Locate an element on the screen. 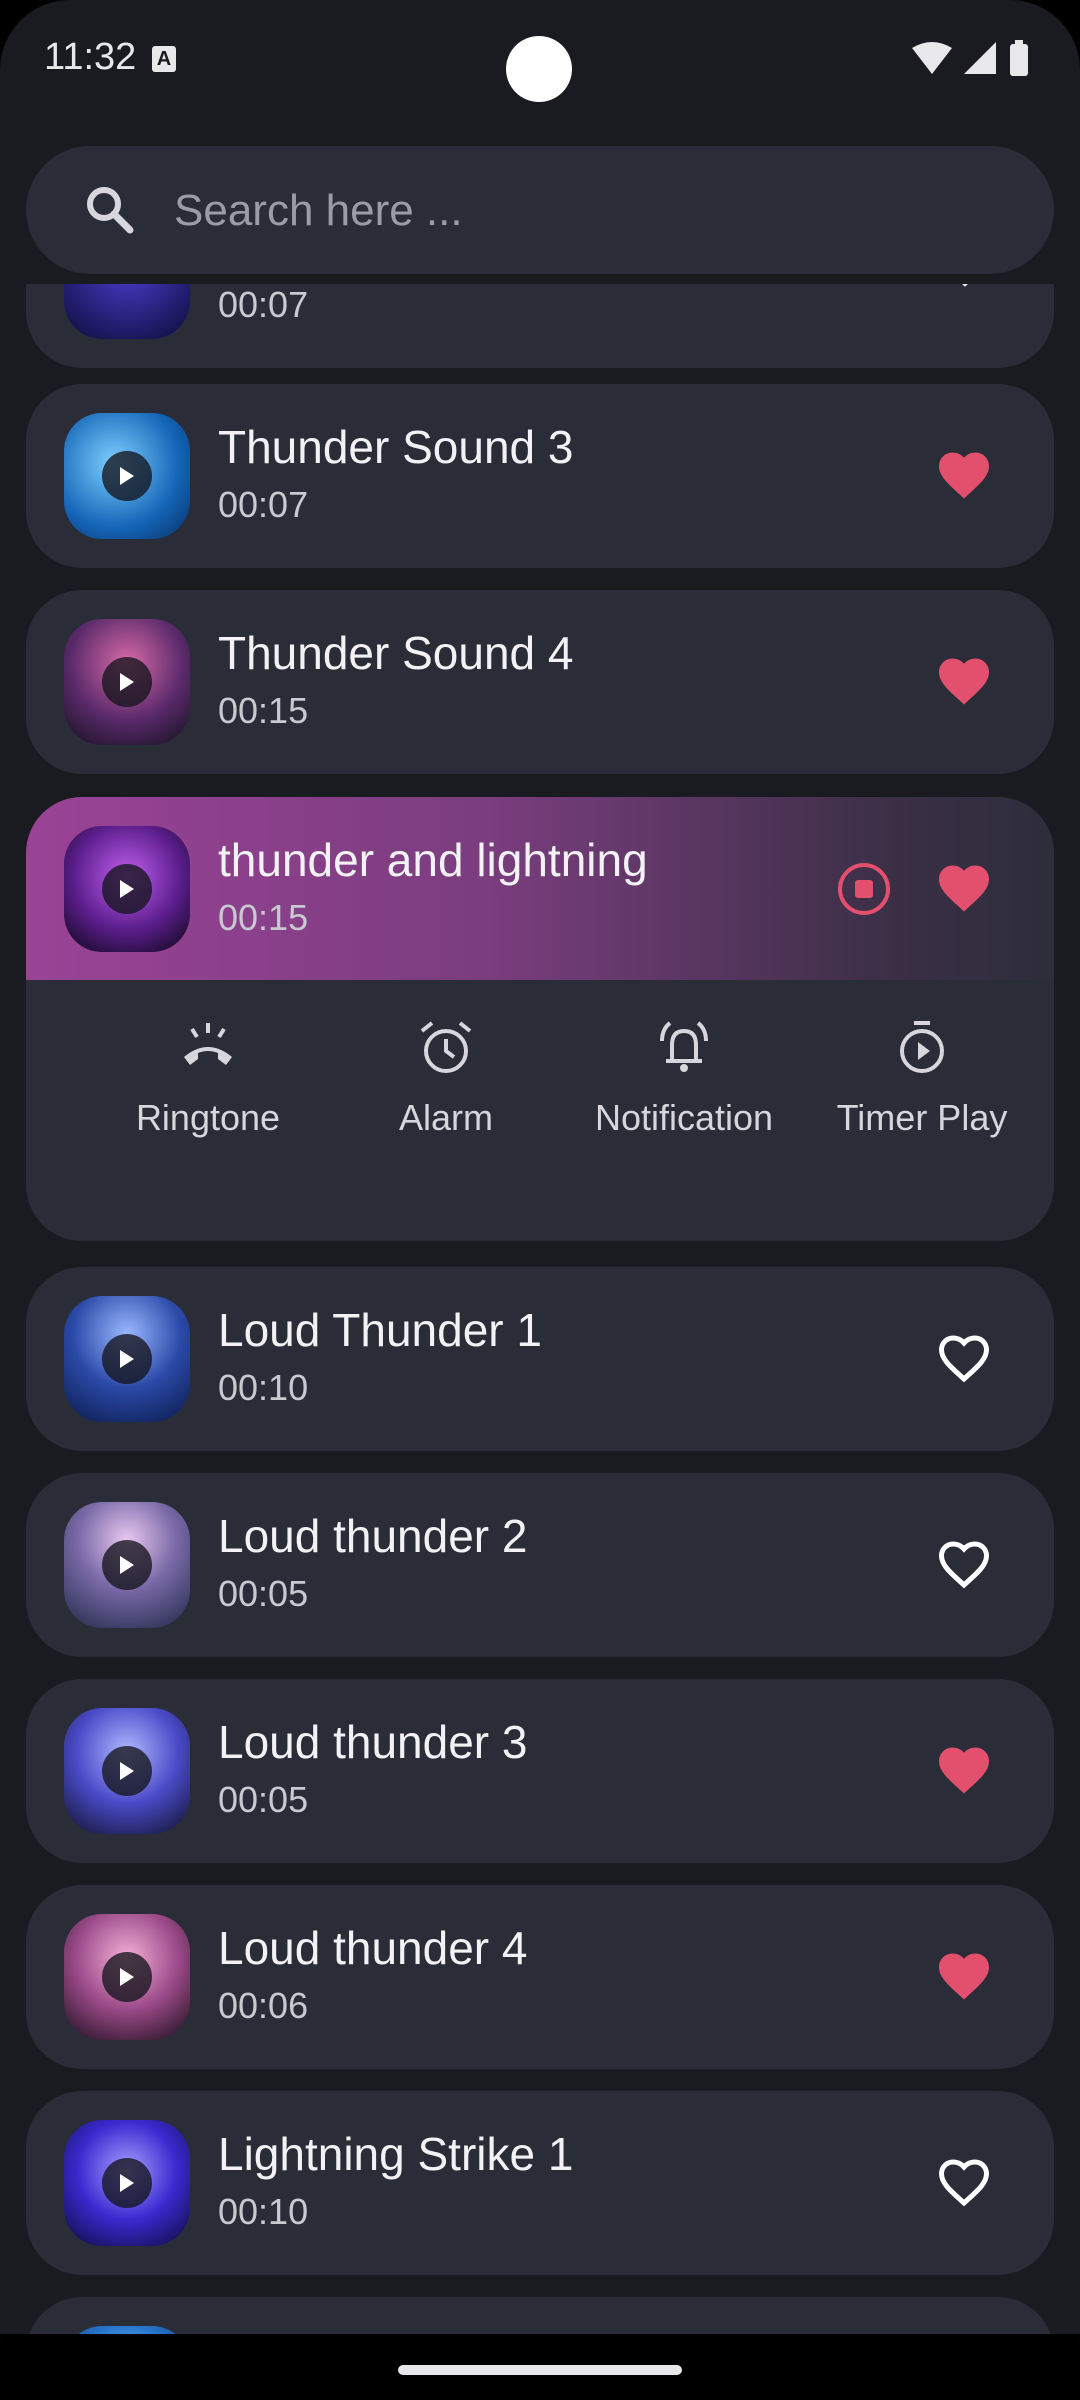 The image size is (1080, 2400). list-item-partial is located at coordinates (540, 2315).